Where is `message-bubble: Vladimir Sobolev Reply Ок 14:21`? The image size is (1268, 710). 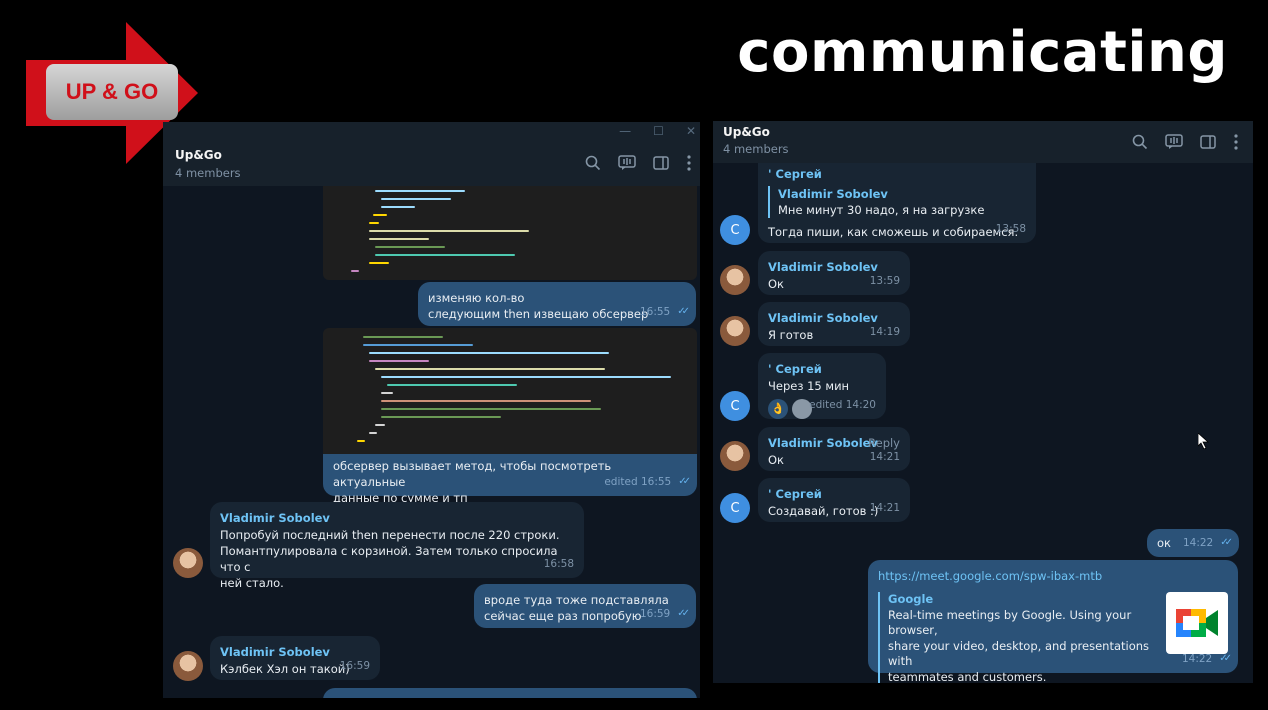
message-bubble: Vladimir Sobolev Reply Ок 14:21 is located at coordinates (834, 449).